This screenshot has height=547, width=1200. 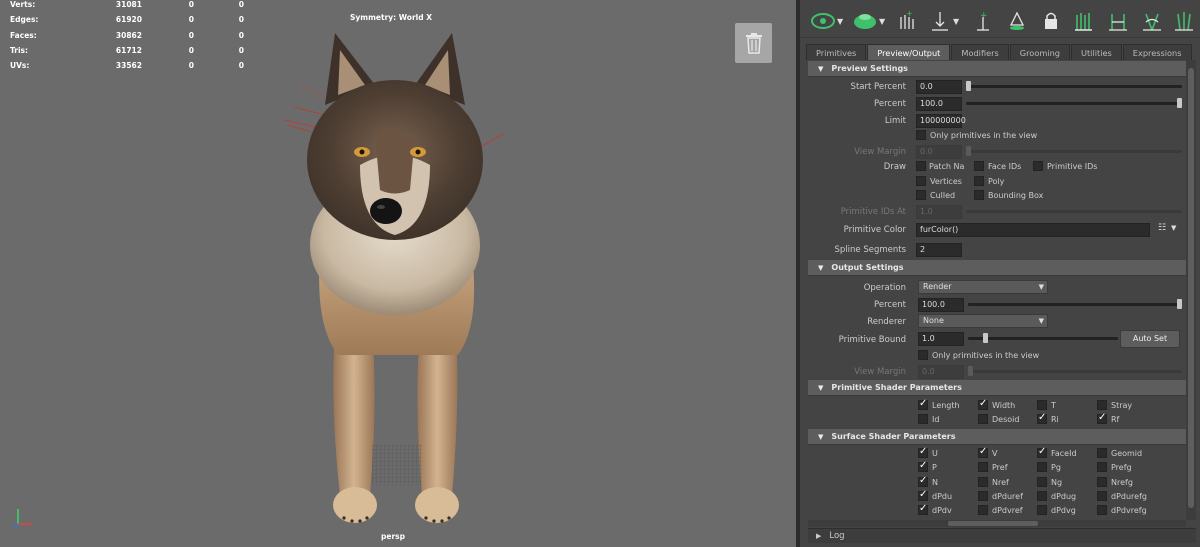 I want to click on expression-editor-icon: ☷, so click(x=1162, y=228).